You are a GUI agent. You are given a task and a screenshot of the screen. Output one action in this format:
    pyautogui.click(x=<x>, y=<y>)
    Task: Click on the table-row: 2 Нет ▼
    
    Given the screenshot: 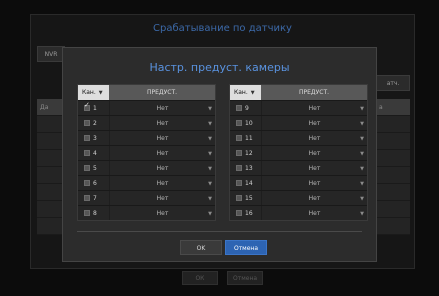 What is the action you would take?
    pyautogui.click(x=146, y=122)
    